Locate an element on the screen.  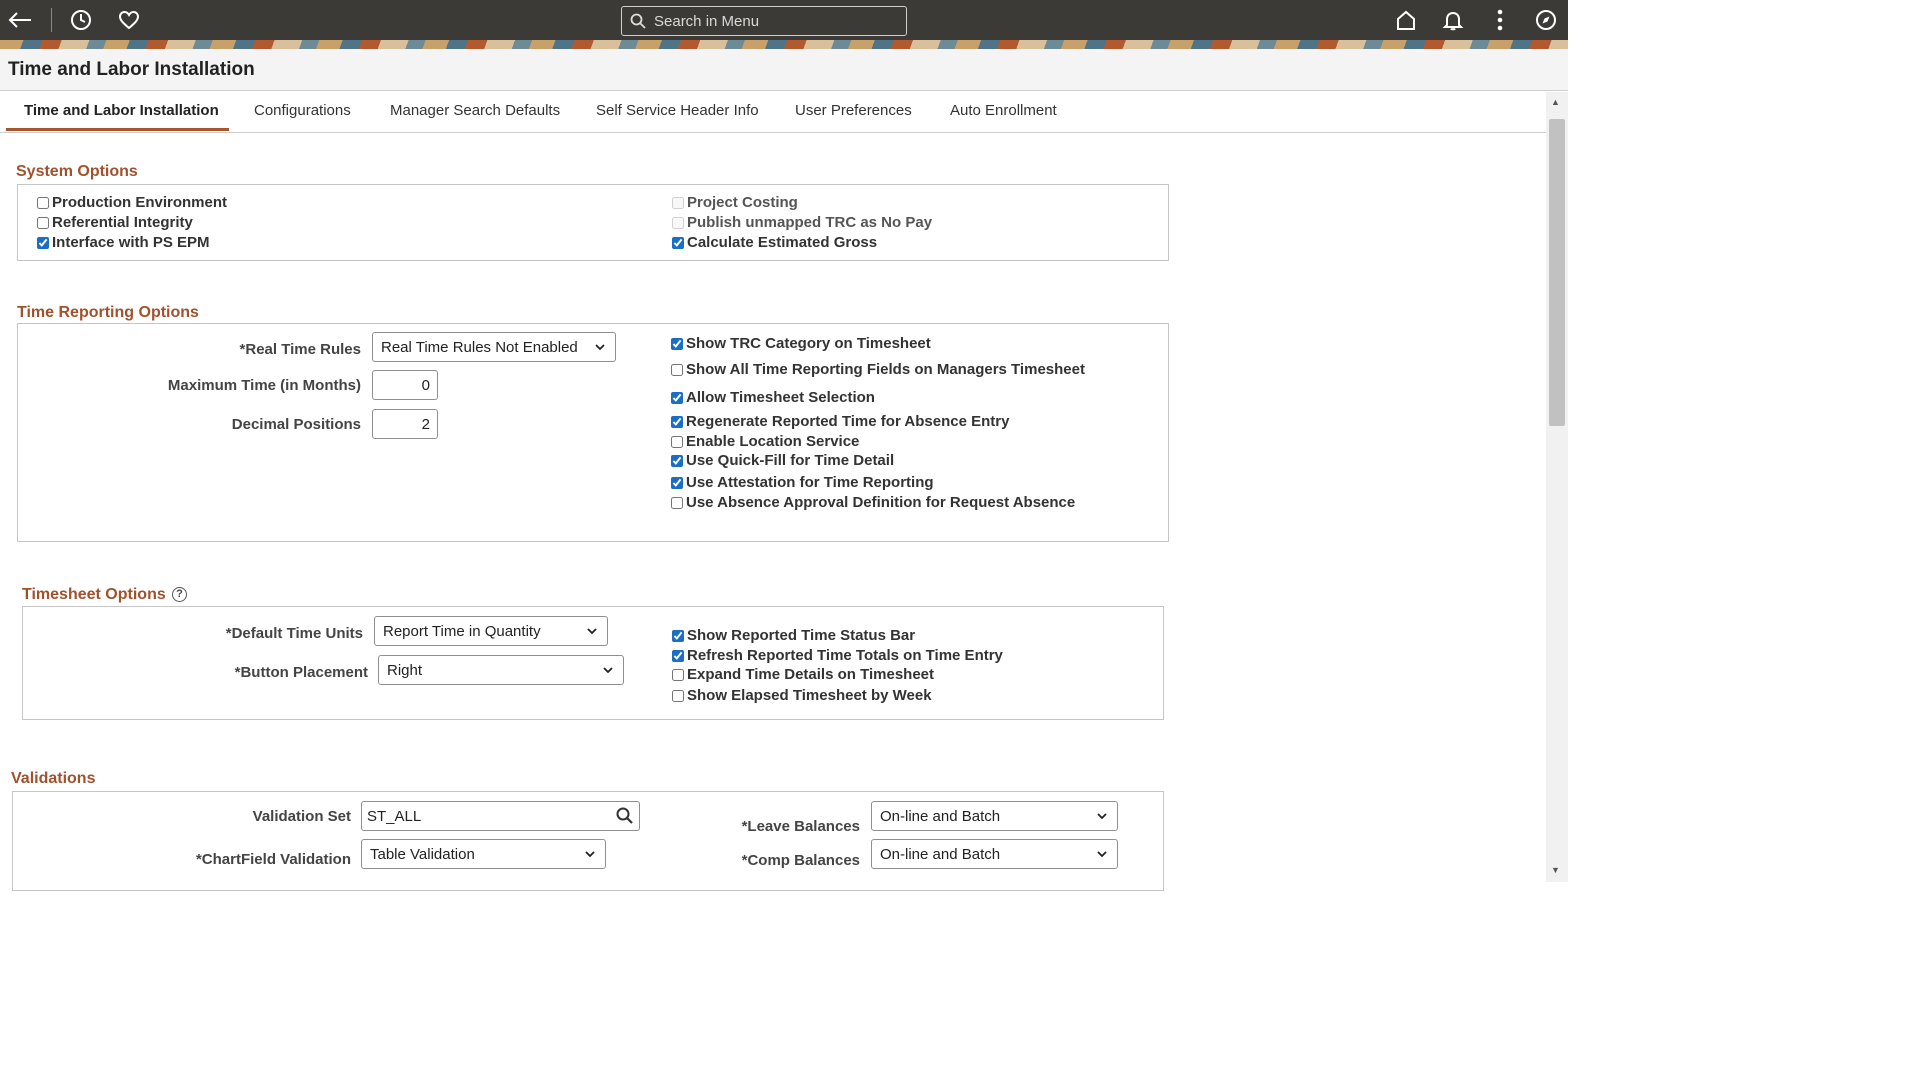
leave-balances-select: On-line and Batch is located at coordinates (994, 816).